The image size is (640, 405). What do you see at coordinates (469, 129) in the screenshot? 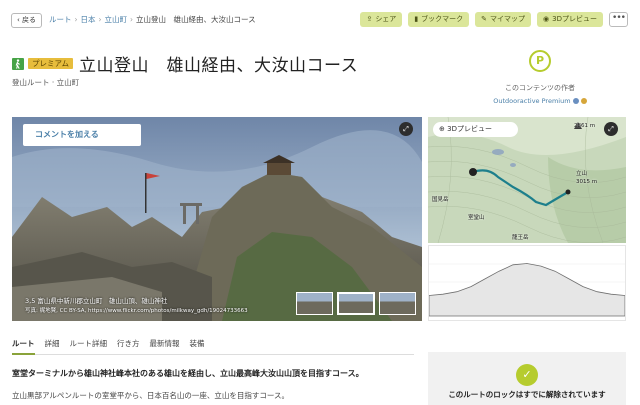
I see `map-3d-preview-label: 3Dプレビュー` at bounding box center [469, 129].